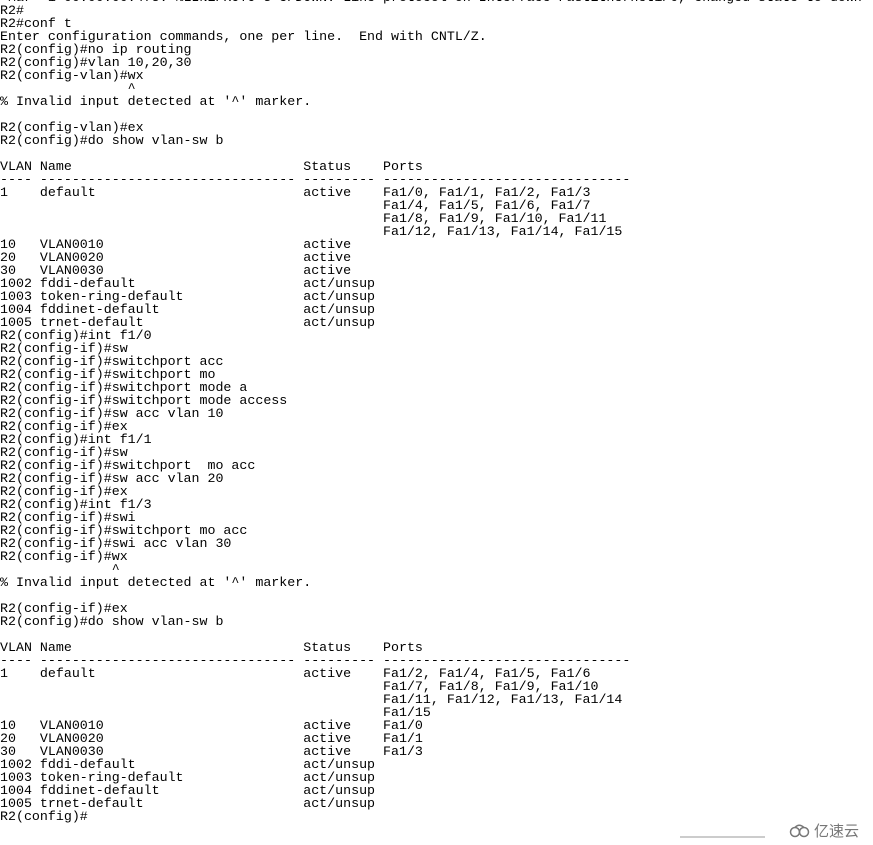 This screenshot has width=873, height=845. What do you see at coordinates (44, 816) in the screenshot?
I see `terminal-line: R2(config)#` at bounding box center [44, 816].